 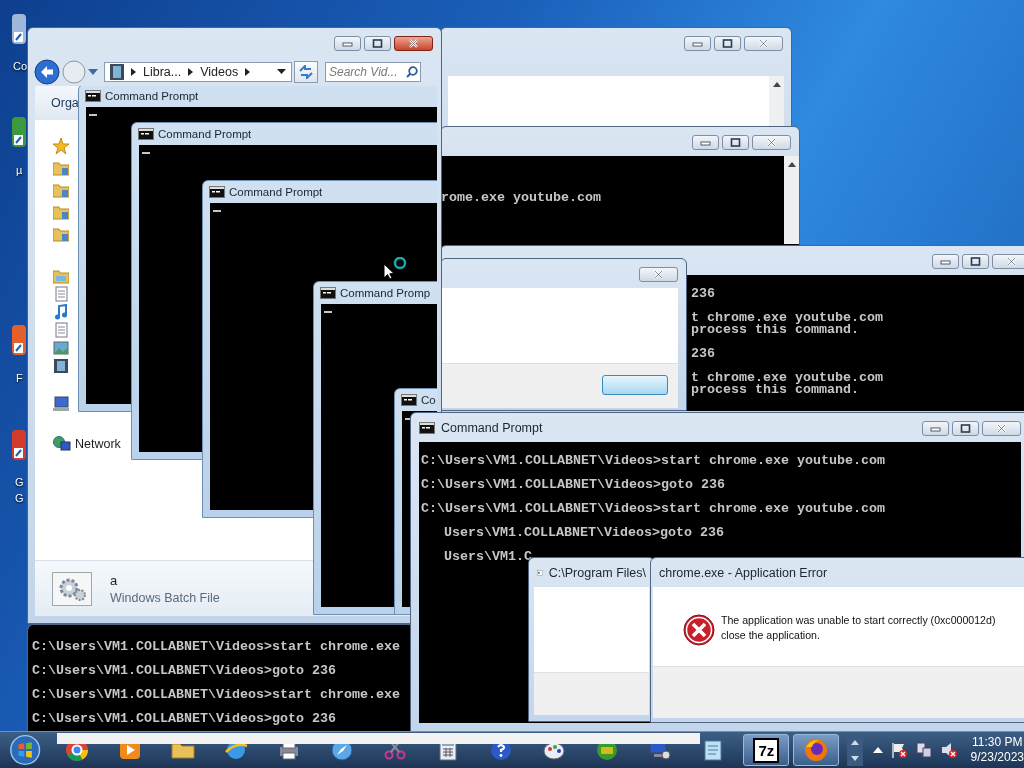 What do you see at coordinates (65, 103) in the screenshot?
I see `organize-menu: Orga` at bounding box center [65, 103].